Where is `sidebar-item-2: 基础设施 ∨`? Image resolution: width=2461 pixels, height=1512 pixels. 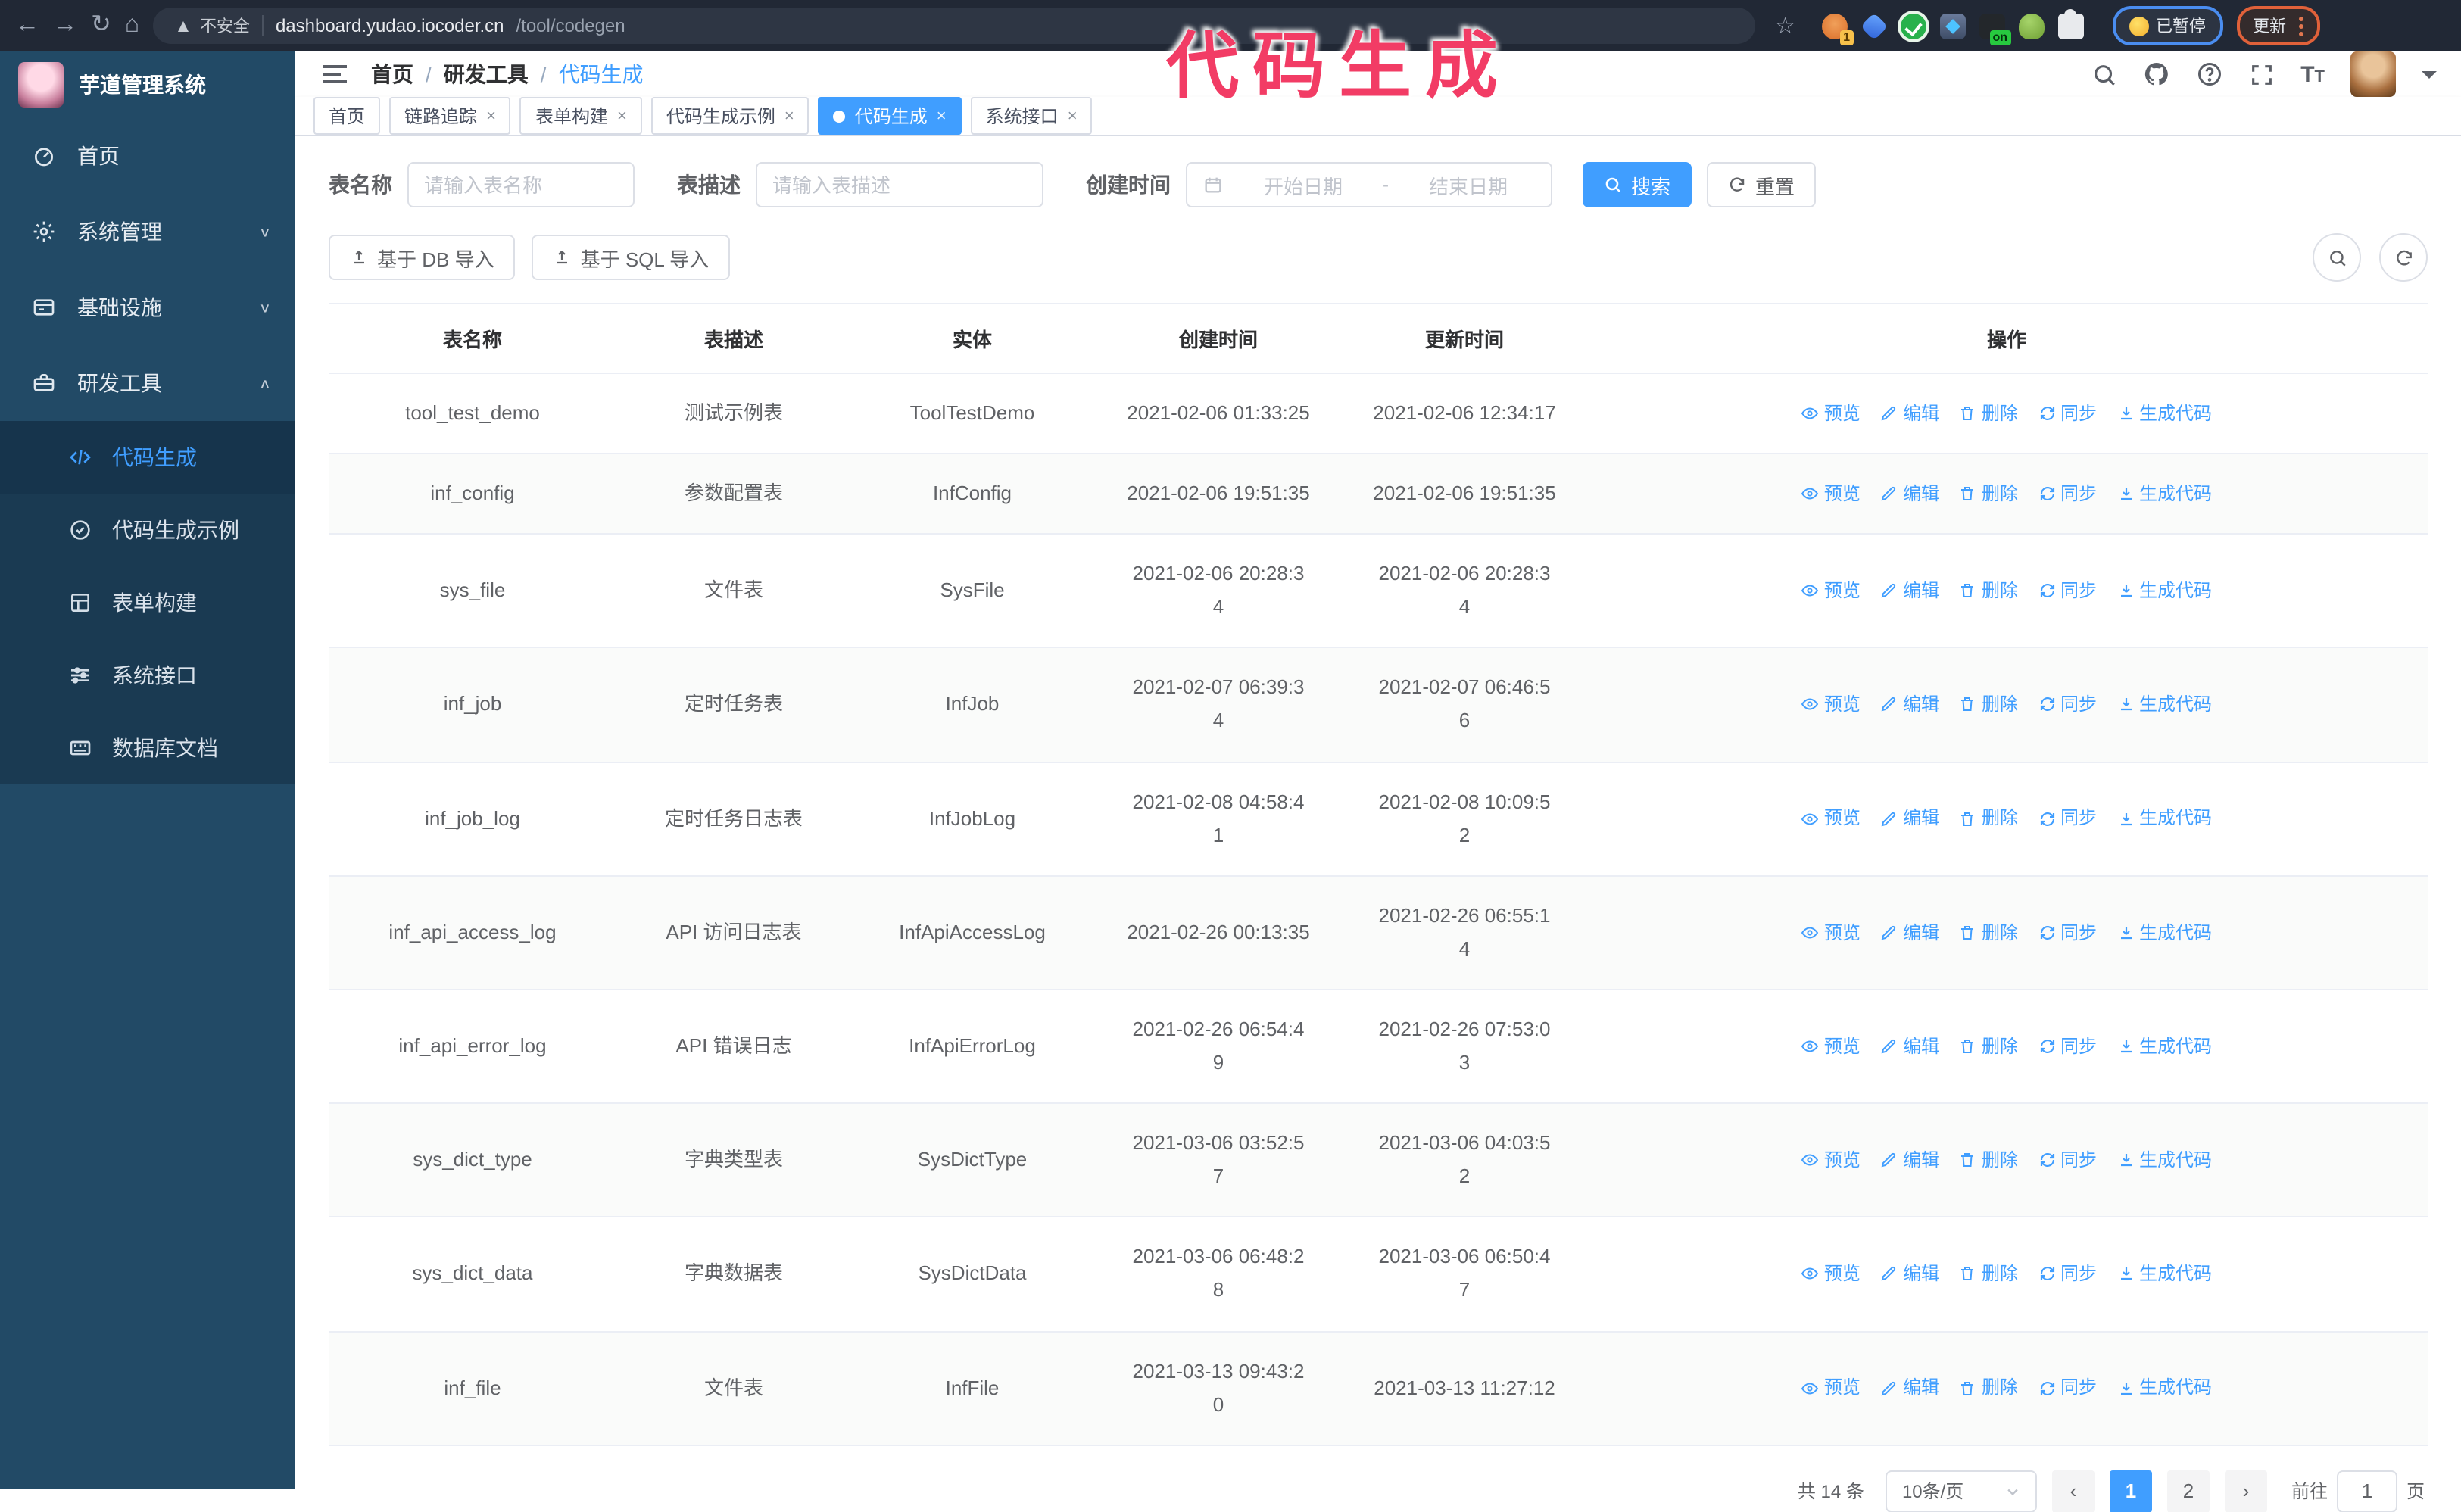
sidebar-item-2: 基础设施 ∨ is located at coordinates (148, 307).